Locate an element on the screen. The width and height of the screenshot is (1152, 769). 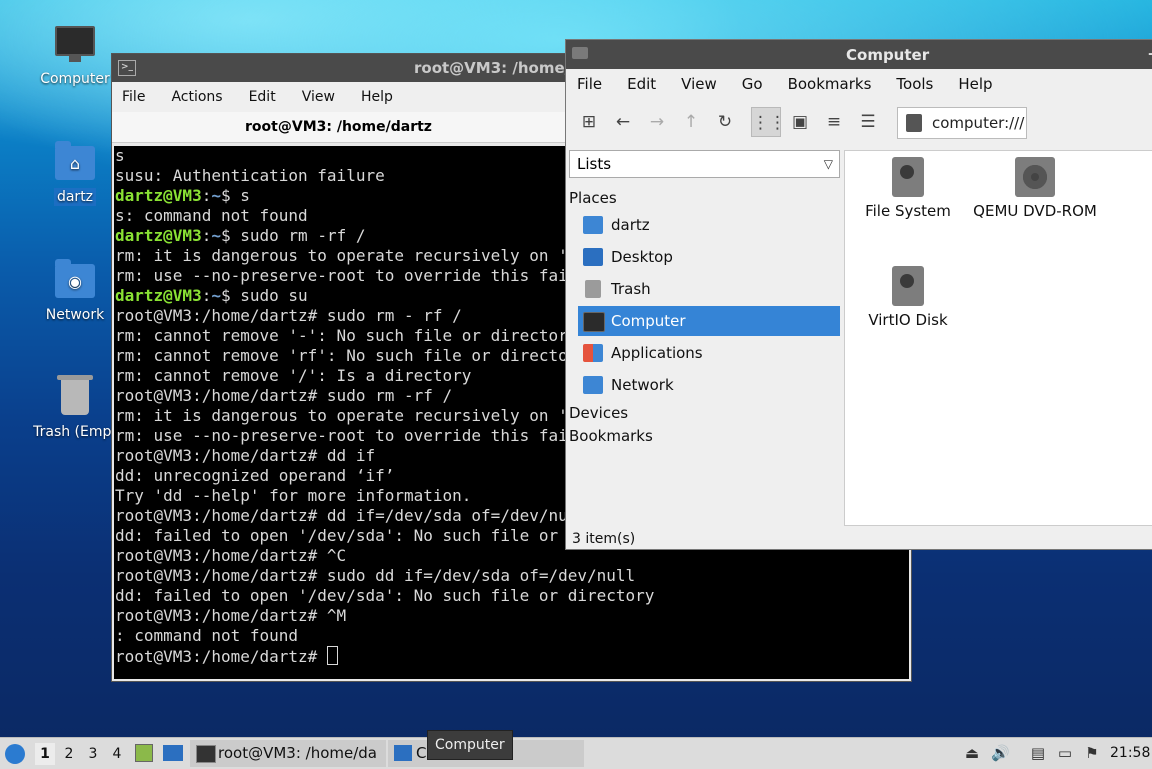
compact-view-icon: ≡ is located at coordinates (834, 122).